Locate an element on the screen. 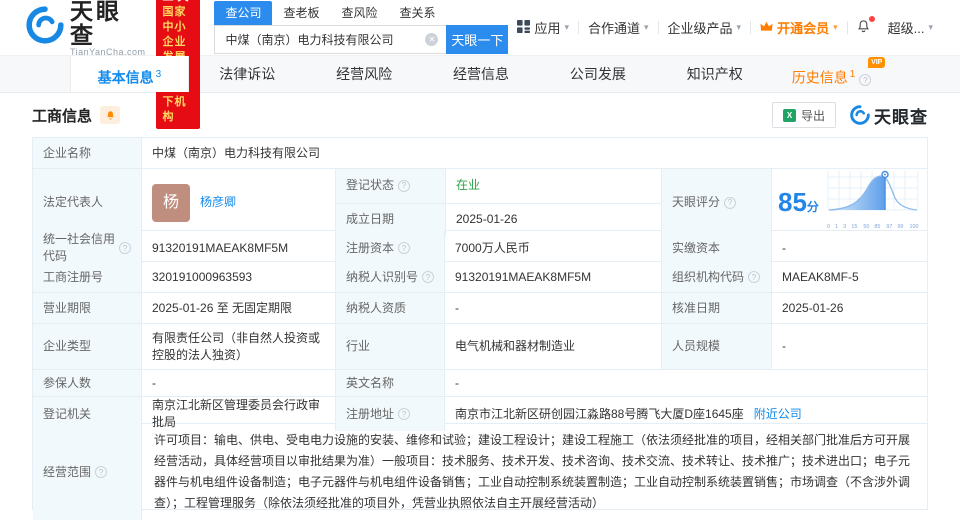 This screenshot has height=520, width=960. nav-partner-label: 合作通道 is located at coordinates (613, 28).